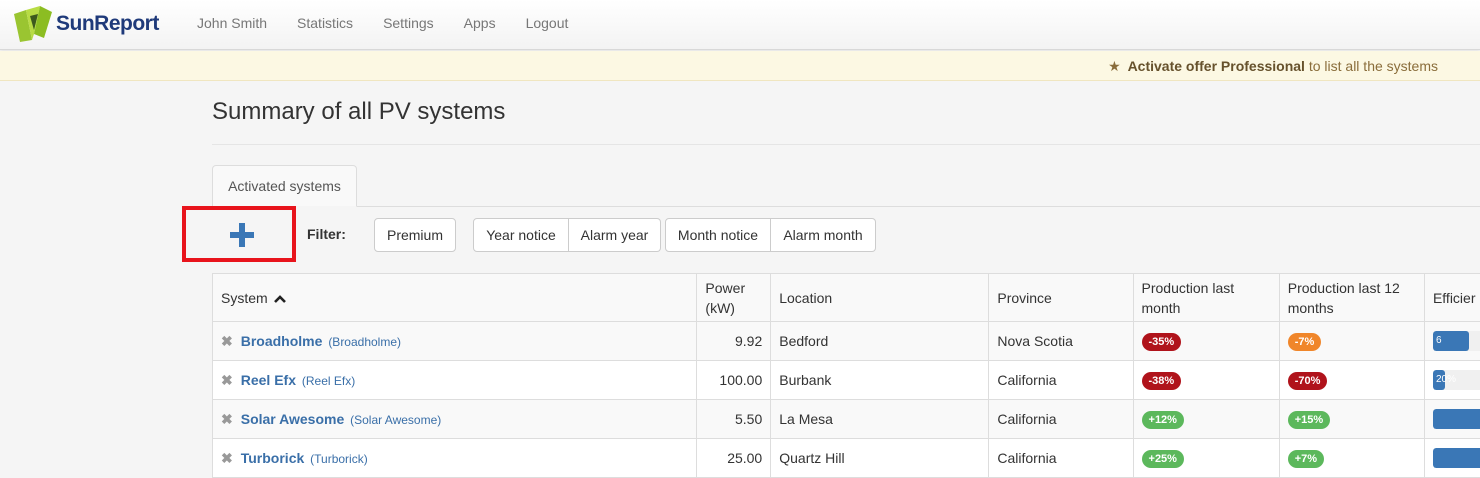  I want to click on brand-logo: SunReport, so click(85, 24).